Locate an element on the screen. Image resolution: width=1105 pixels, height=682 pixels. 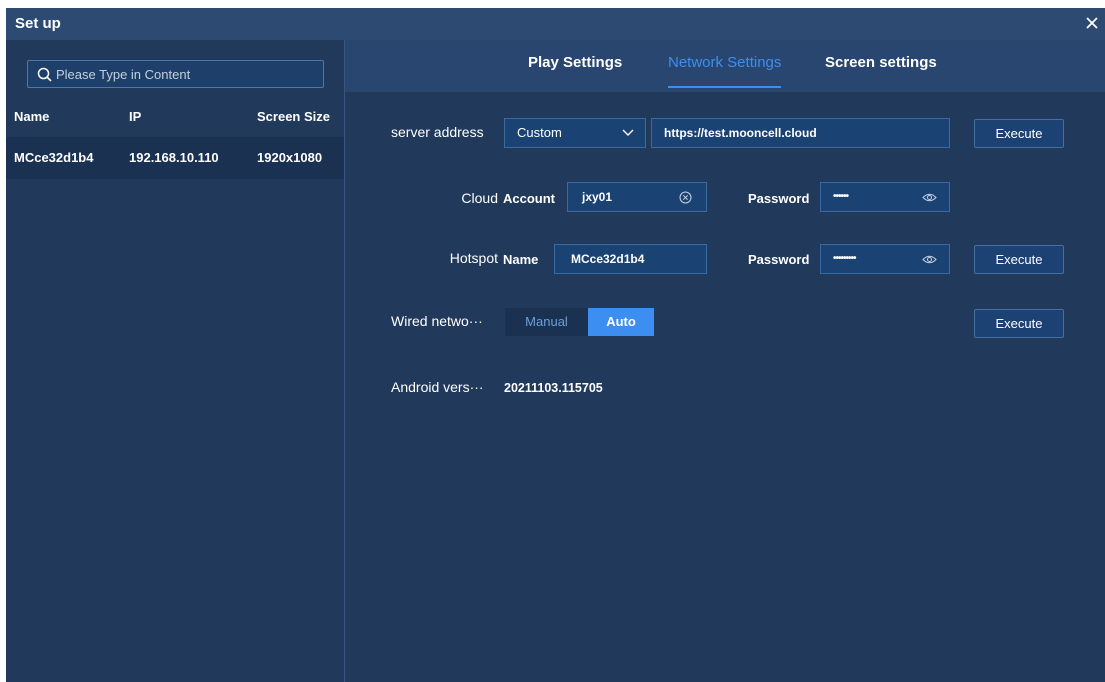
cloud-password-value: •••••• is located at coordinates (841, 196).